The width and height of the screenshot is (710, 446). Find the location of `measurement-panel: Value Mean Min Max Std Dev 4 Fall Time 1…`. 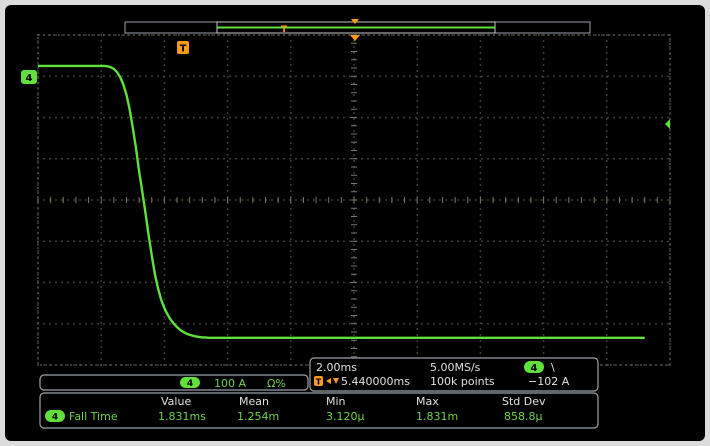

measurement-panel: Value Mean Min Max Std Dev 4 Fall Time 1… is located at coordinates (319, 410).